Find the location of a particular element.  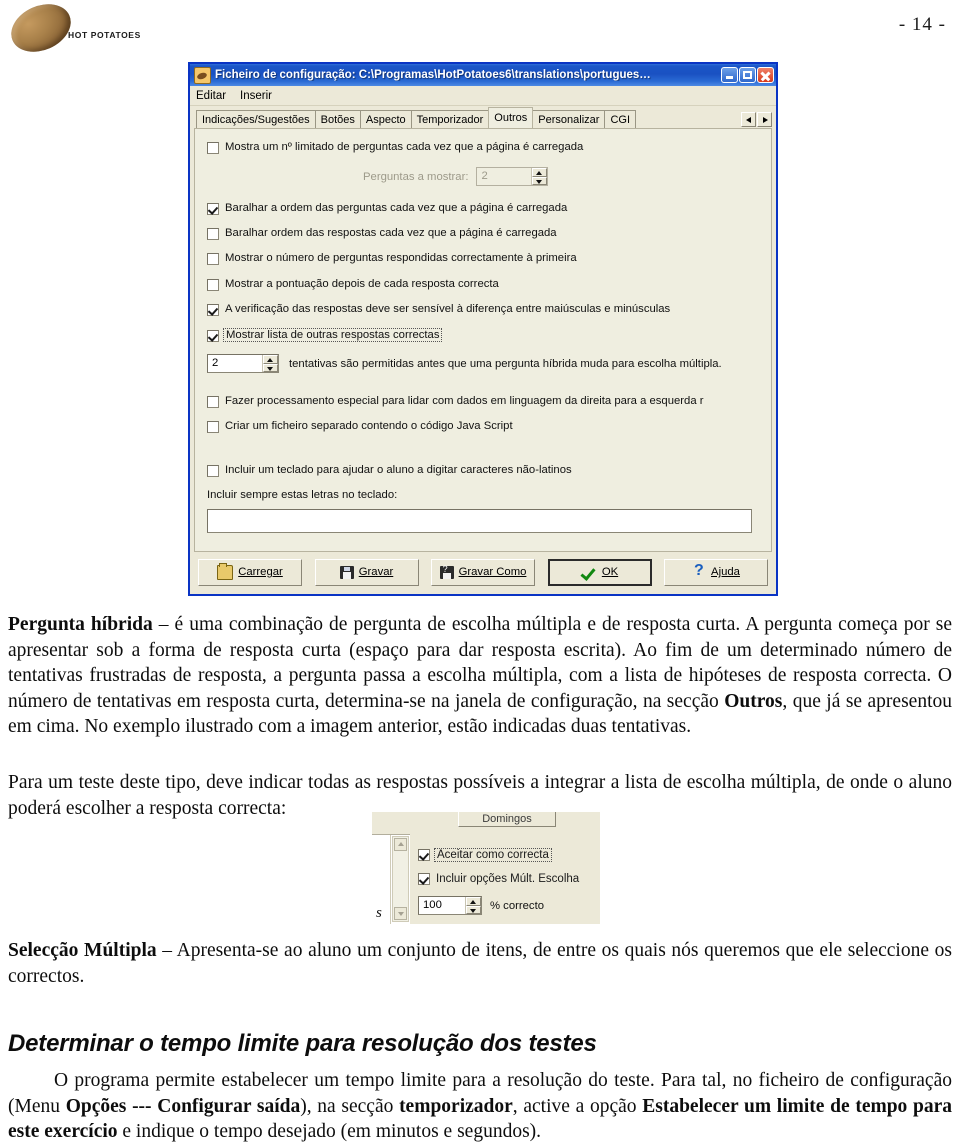

hot-potatoes-logo: HOT POTATOES is located at coordinates (84, 30).